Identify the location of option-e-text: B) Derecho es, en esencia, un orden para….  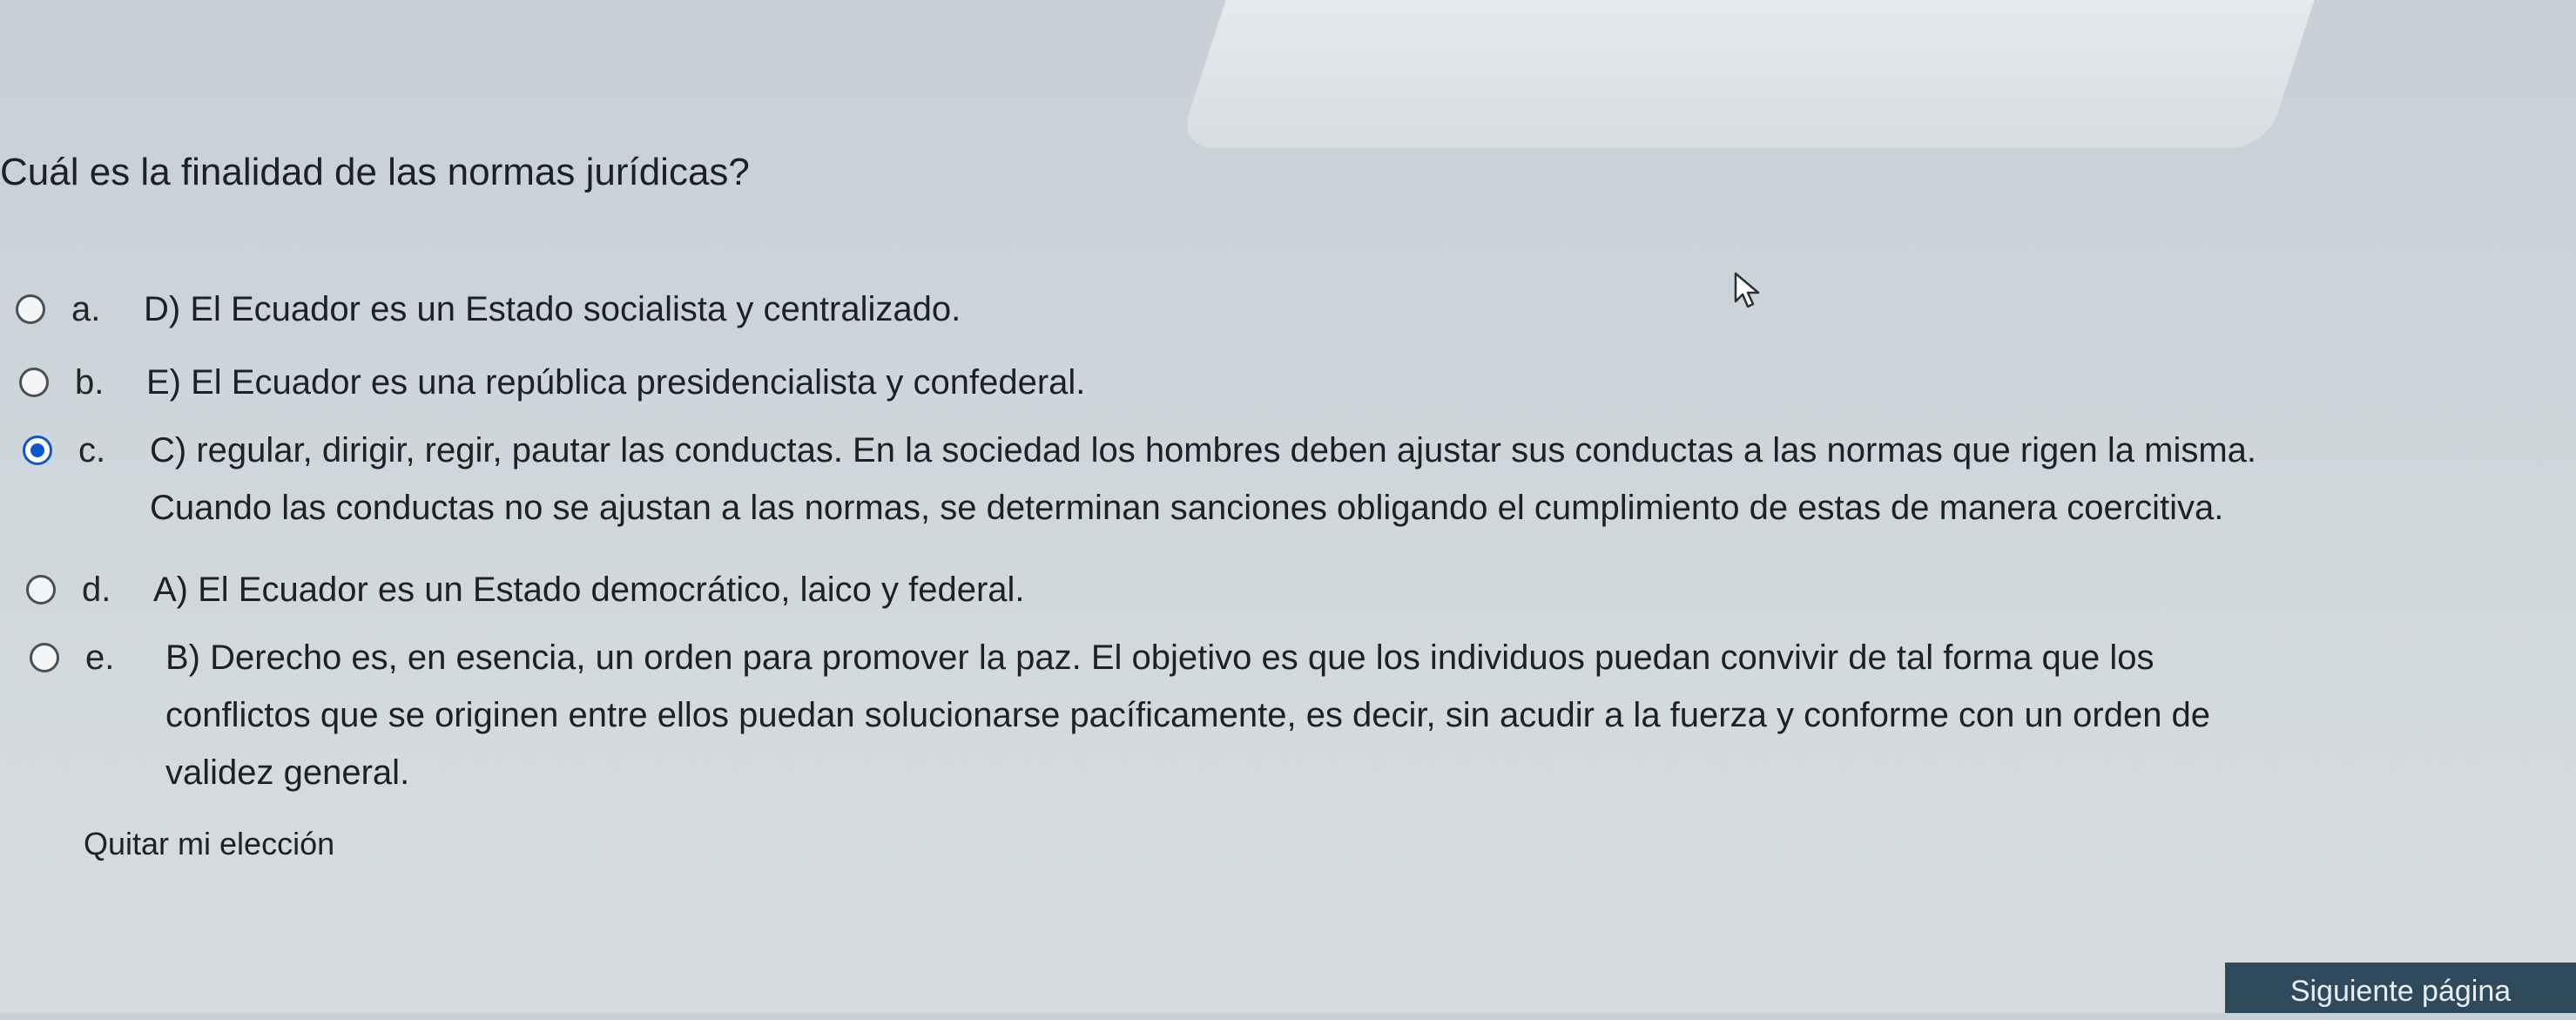
(1188, 715).